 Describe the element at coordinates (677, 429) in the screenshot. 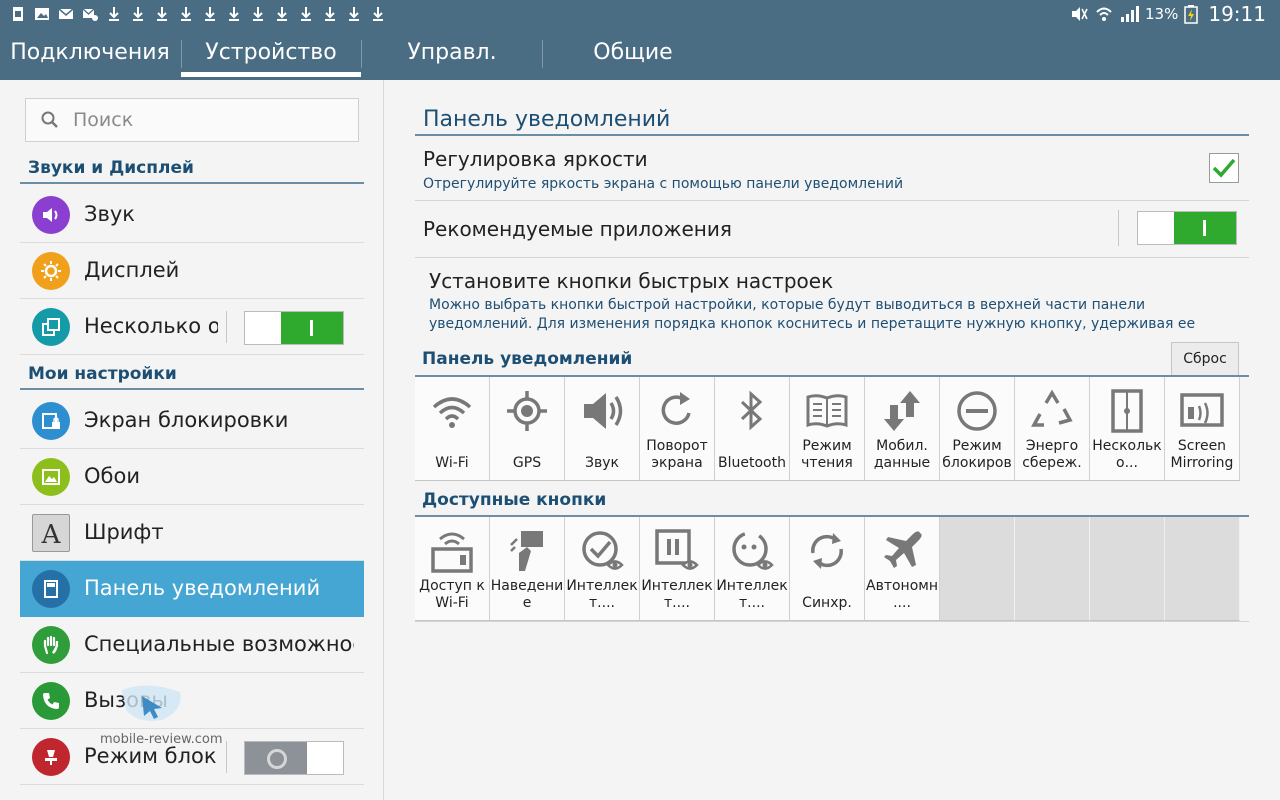

I see `quick-button-rotation: Поворот экрана` at that location.